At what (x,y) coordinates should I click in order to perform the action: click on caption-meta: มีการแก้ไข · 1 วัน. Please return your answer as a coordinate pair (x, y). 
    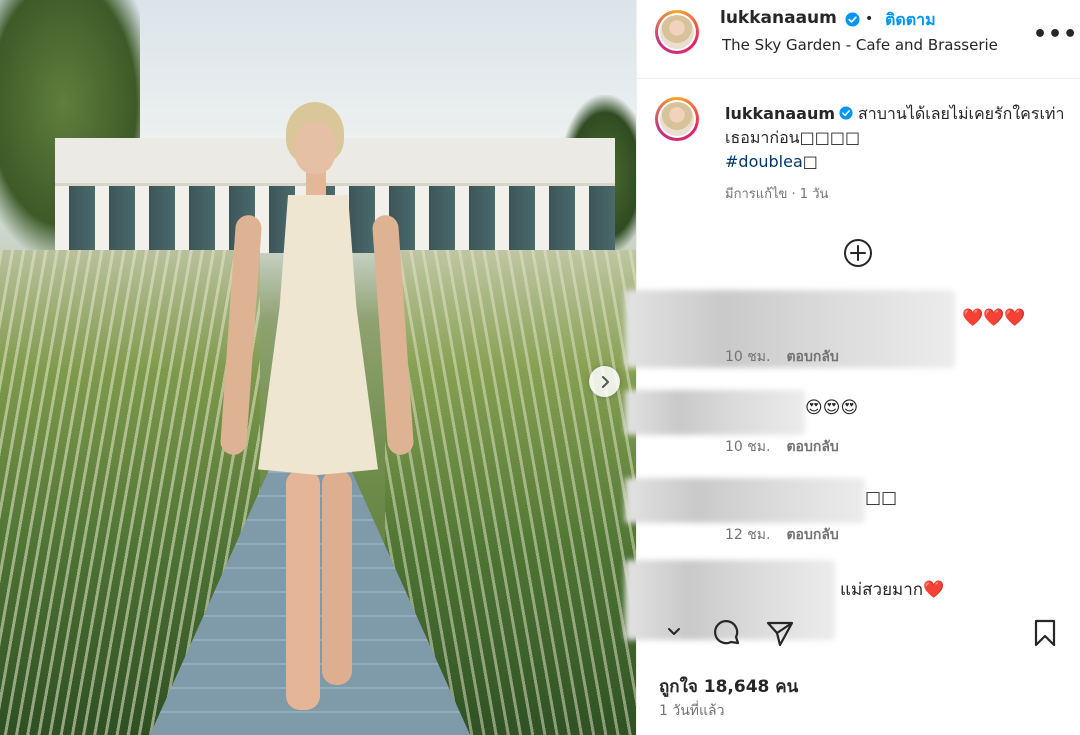
    Looking at the image, I should click on (777, 194).